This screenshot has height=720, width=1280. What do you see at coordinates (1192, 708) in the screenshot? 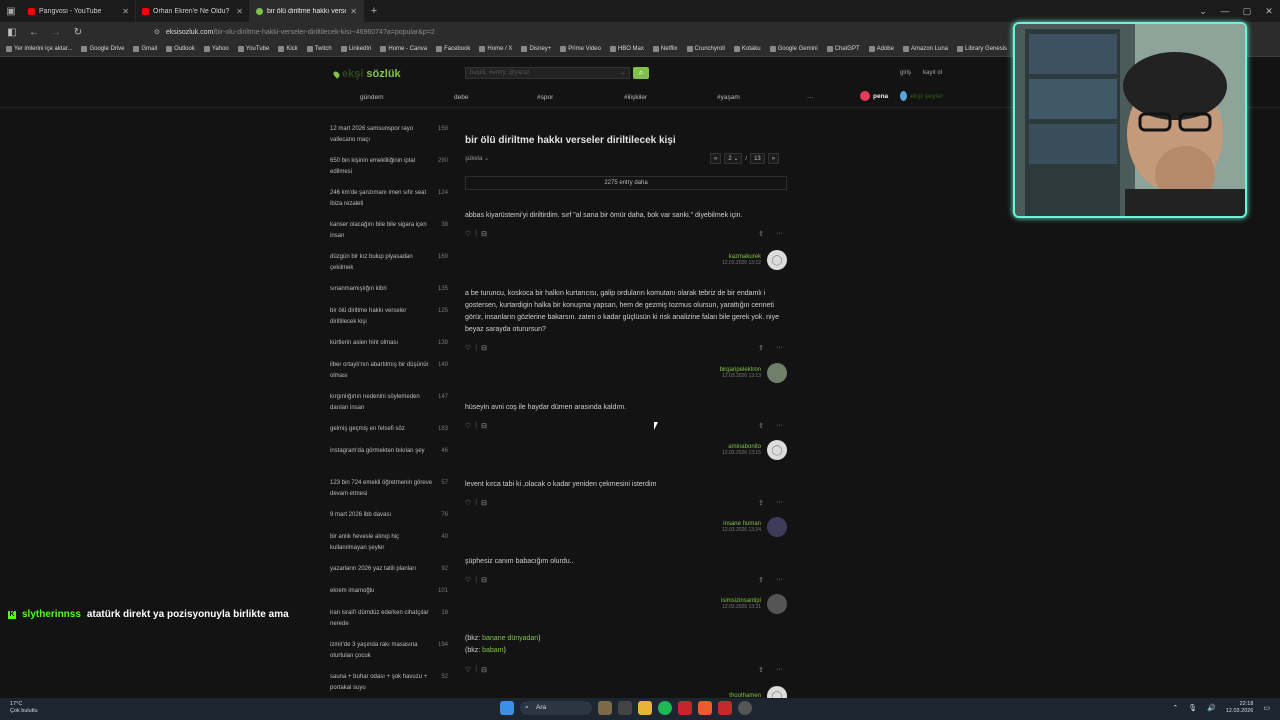
I see `mic-icon: 🎙` at bounding box center [1192, 708].